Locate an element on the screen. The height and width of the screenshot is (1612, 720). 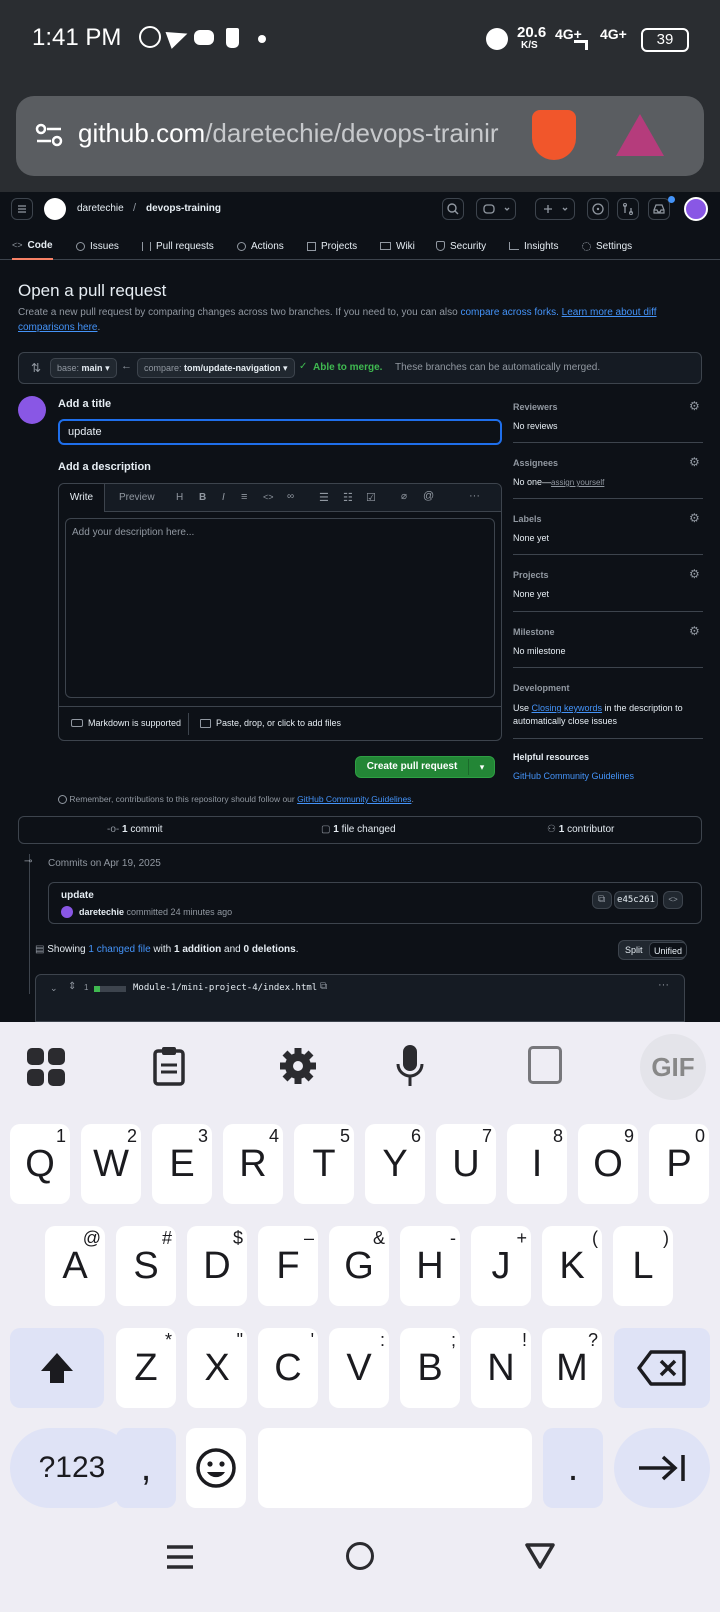
unified-view-button: Unified is located at coordinates (668, 950).